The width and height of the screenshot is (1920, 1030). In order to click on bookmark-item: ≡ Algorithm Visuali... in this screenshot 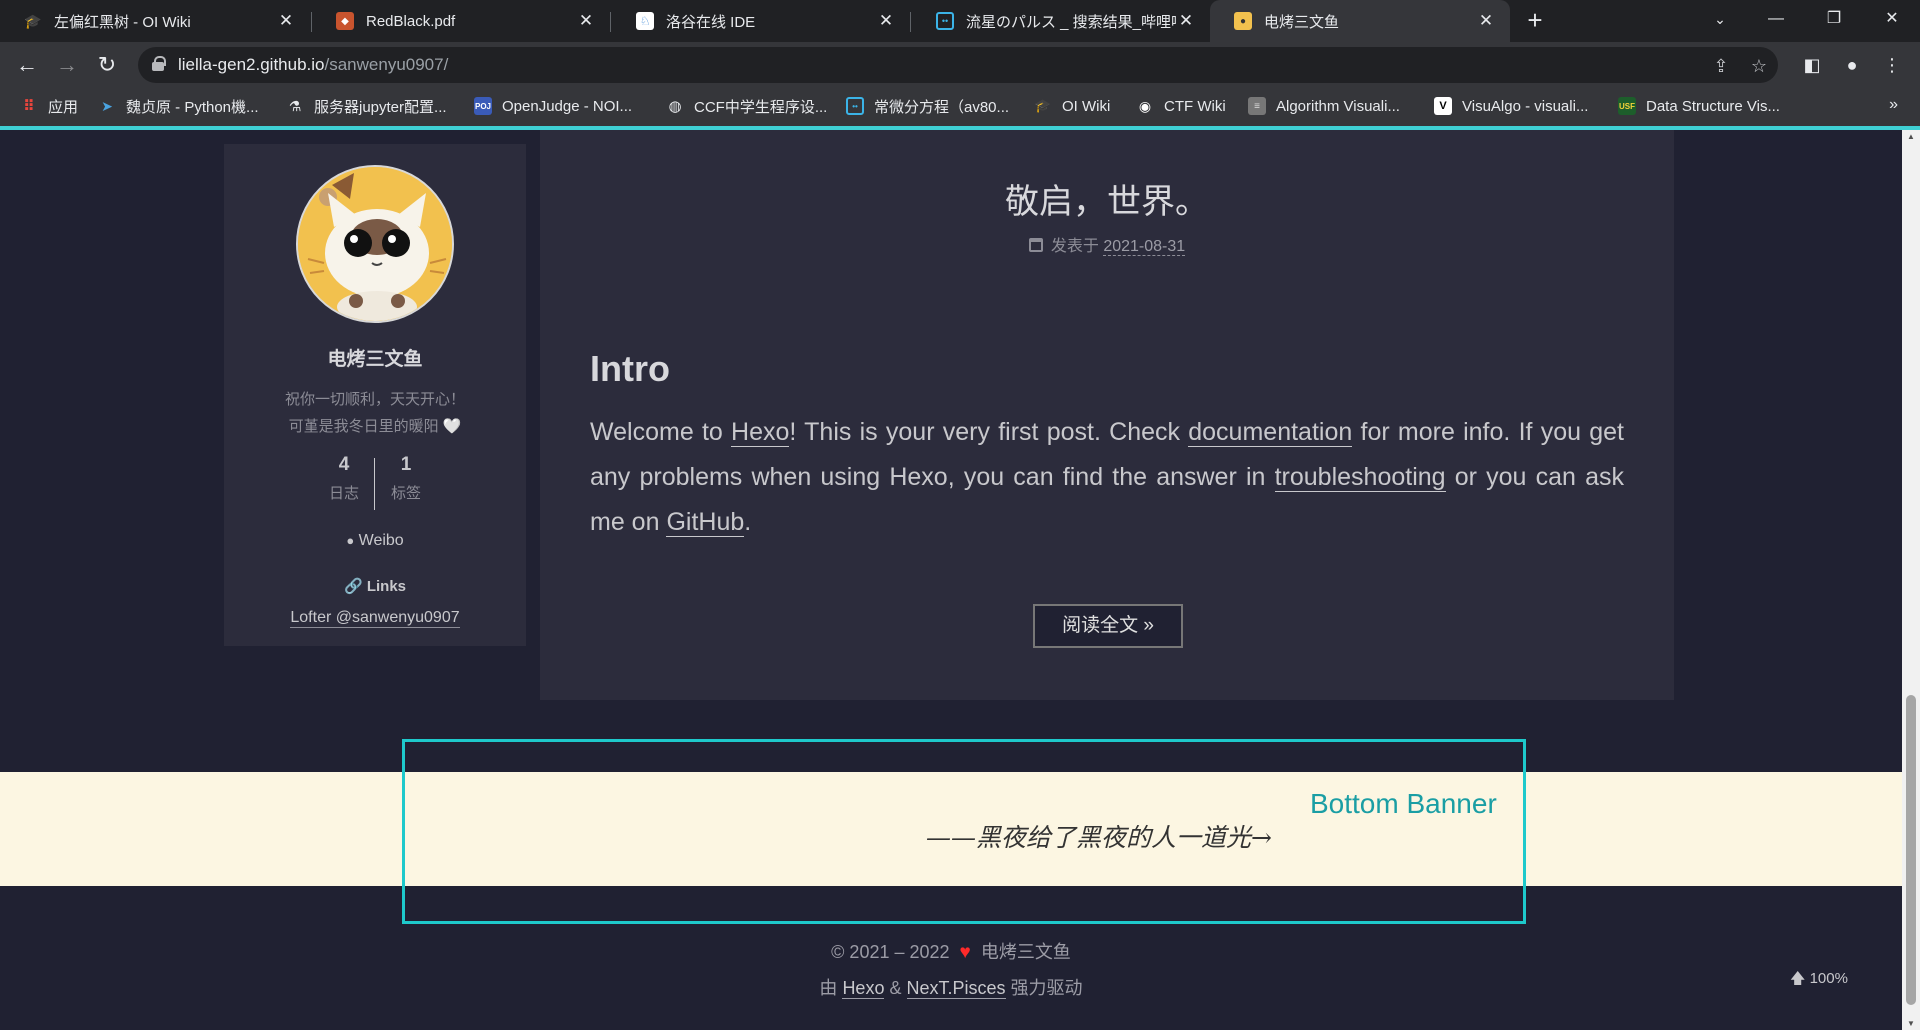, I will do `click(1324, 106)`.